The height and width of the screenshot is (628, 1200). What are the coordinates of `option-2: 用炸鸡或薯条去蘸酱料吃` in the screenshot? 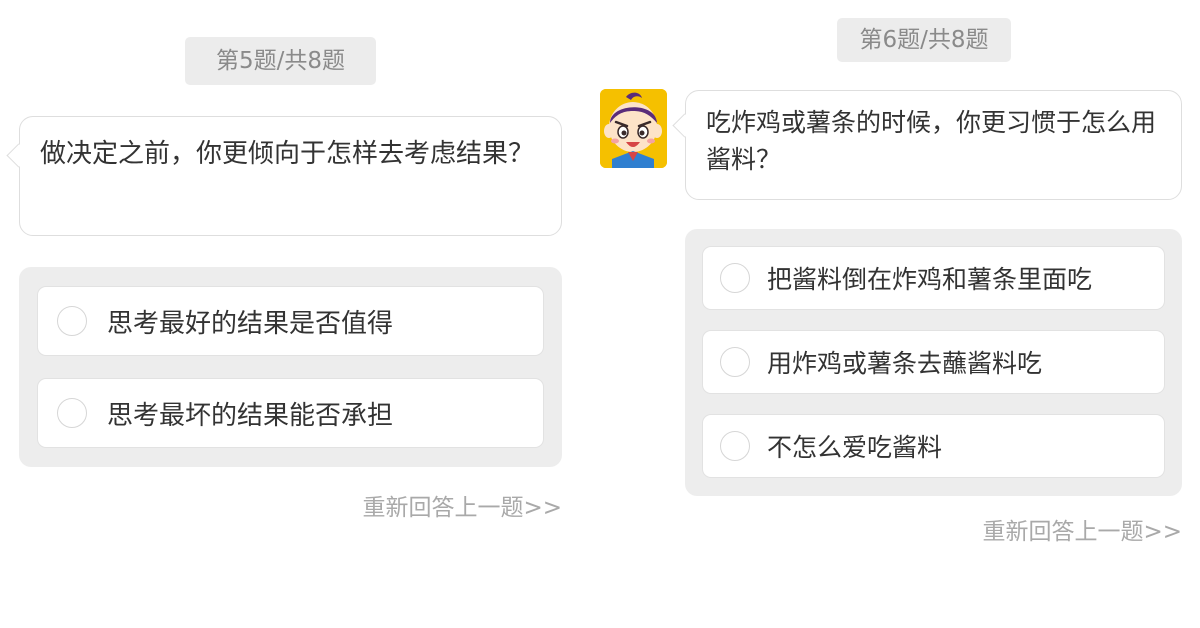 It's located at (933, 362).